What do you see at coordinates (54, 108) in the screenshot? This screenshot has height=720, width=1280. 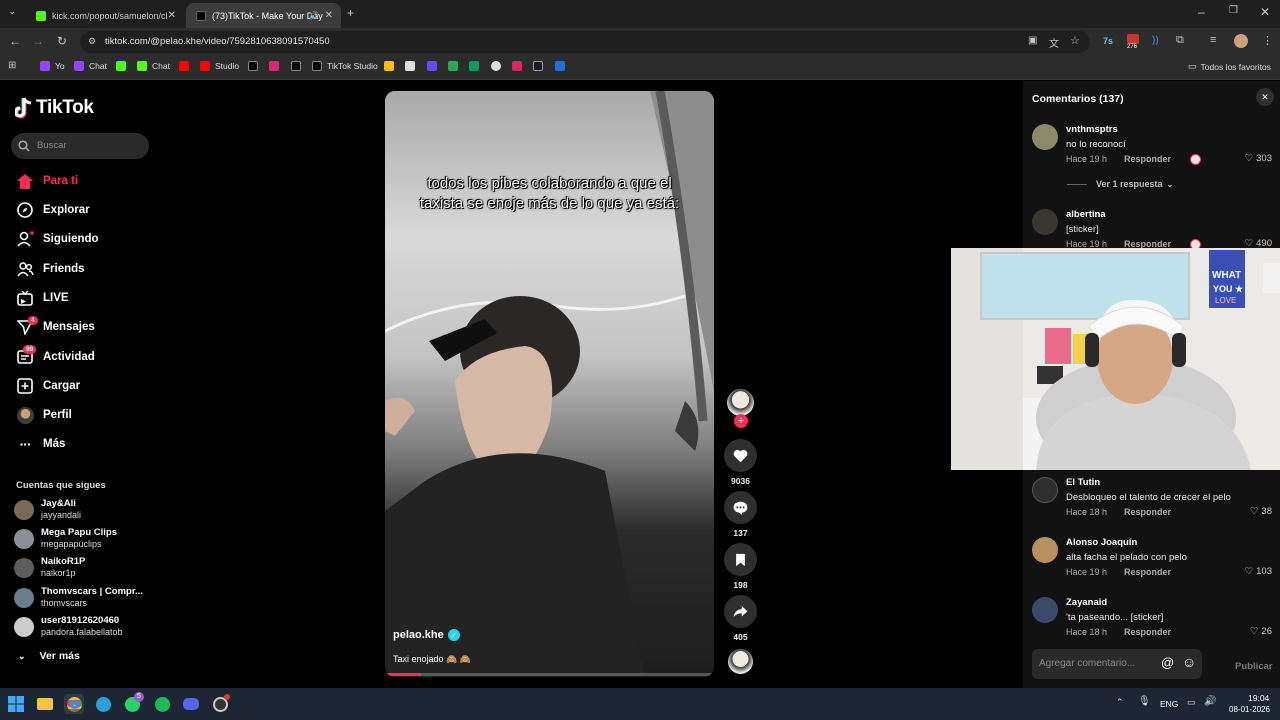 I see `tiktok-logo: TikTok` at bounding box center [54, 108].